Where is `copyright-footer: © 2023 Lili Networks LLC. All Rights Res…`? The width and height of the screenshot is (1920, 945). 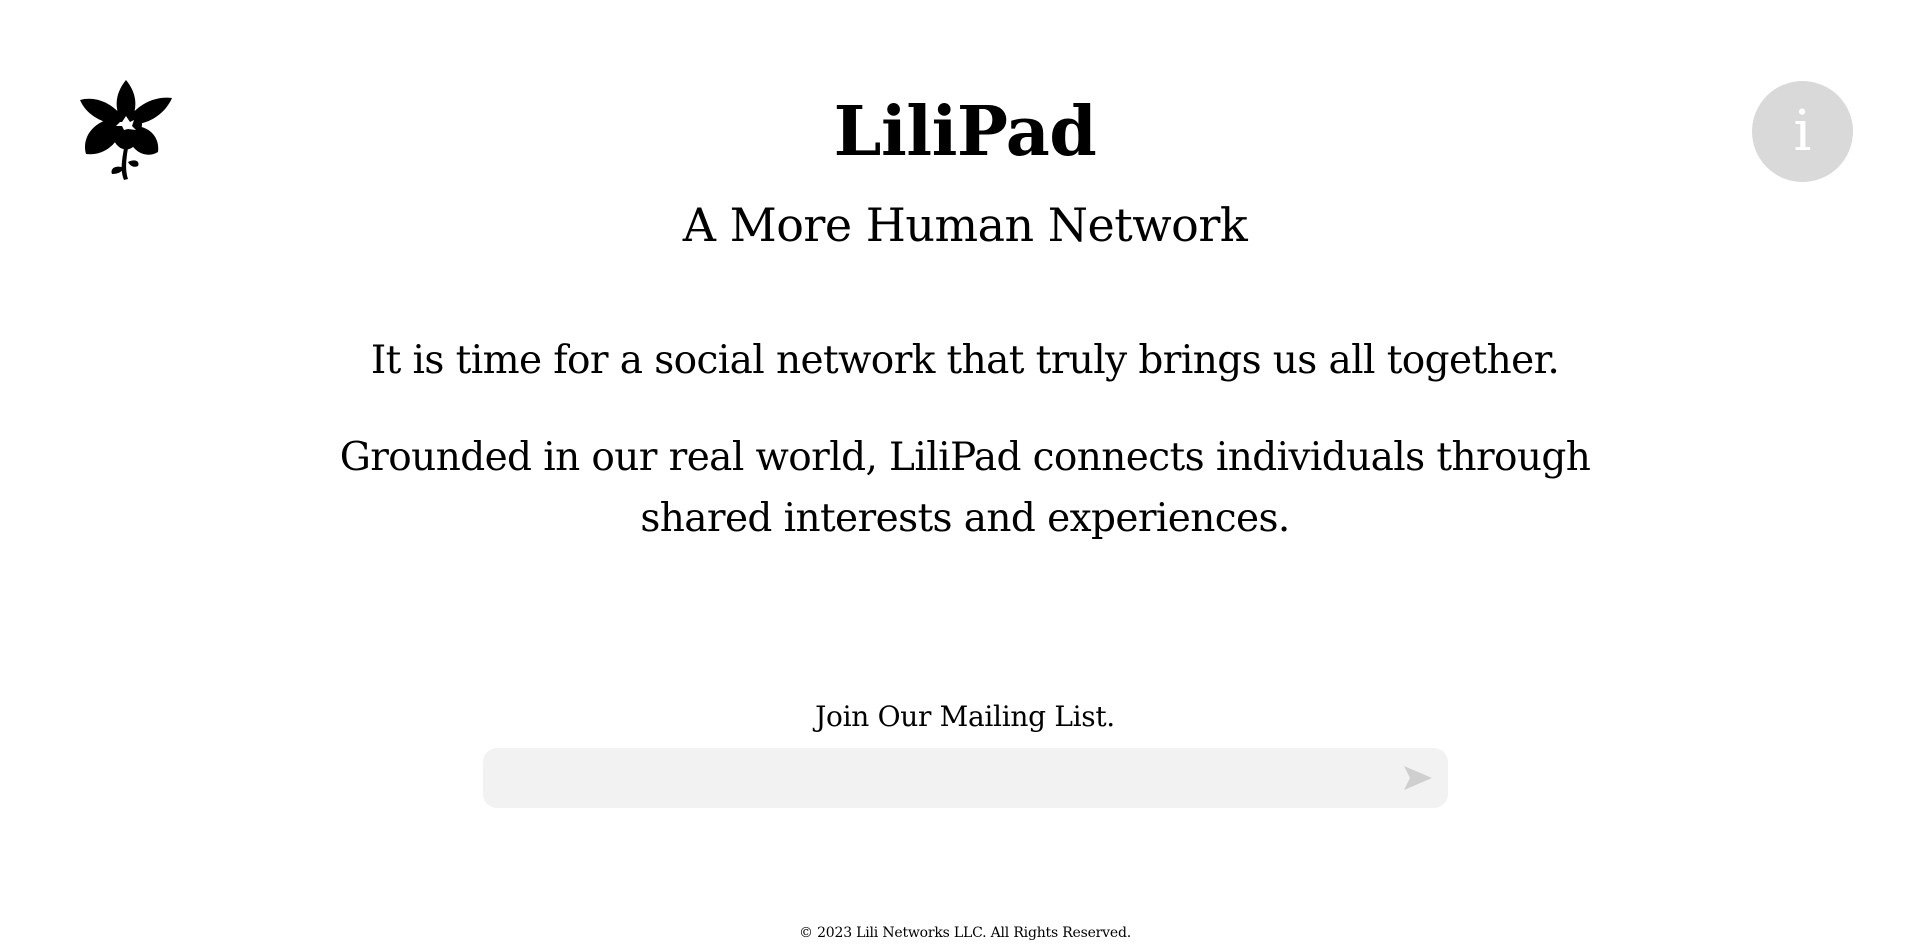
copyright-footer: © 2023 Lili Networks LLC. All Rights Res… is located at coordinates (965, 933).